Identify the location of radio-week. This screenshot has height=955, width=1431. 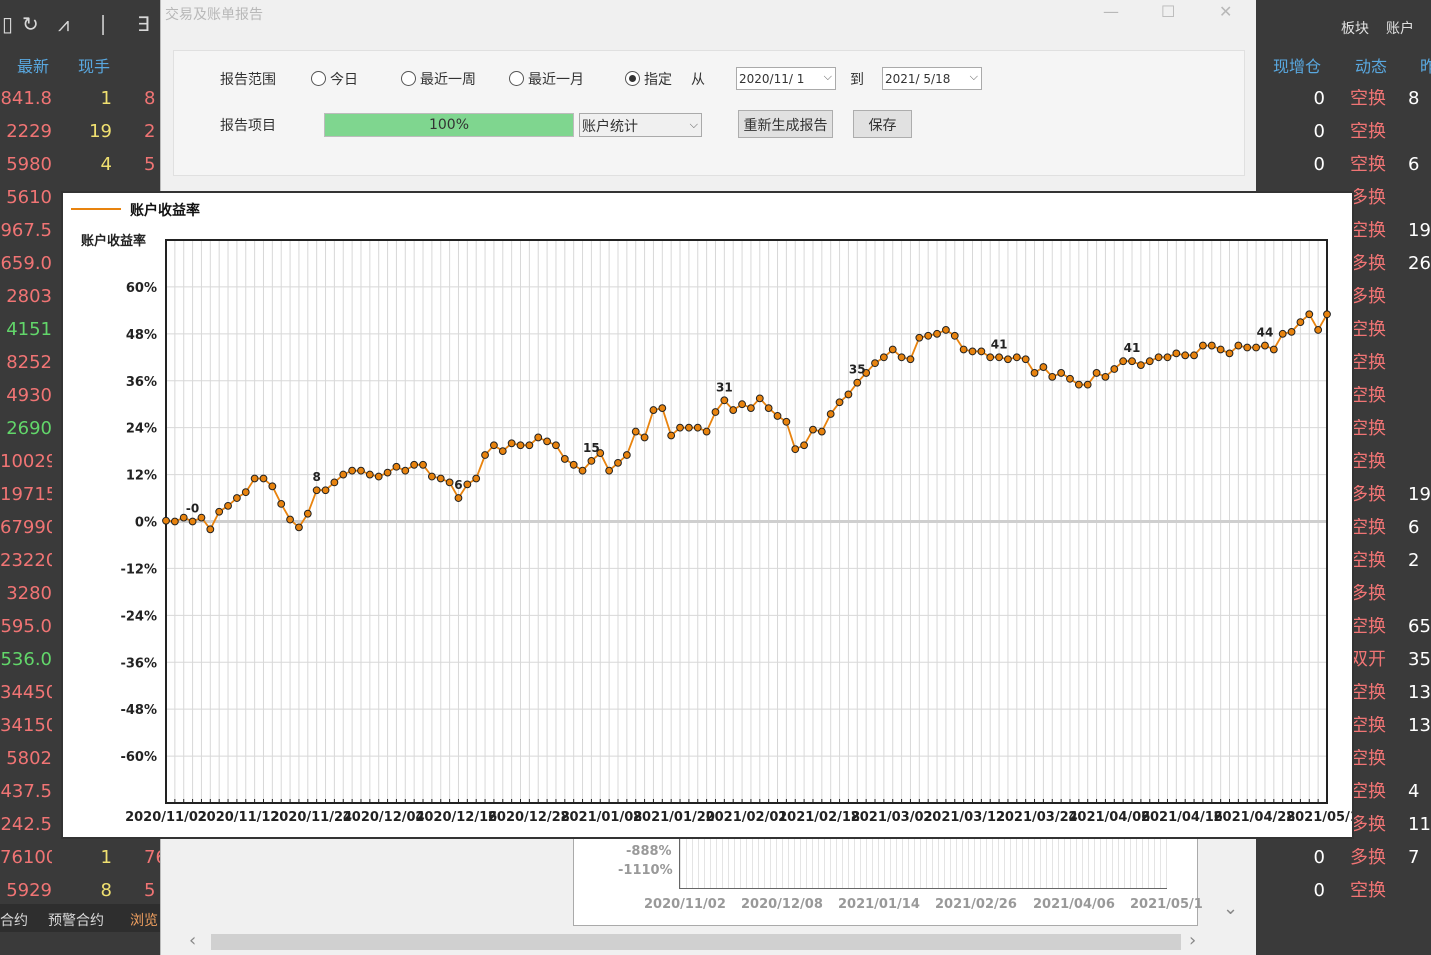
(408, 78).